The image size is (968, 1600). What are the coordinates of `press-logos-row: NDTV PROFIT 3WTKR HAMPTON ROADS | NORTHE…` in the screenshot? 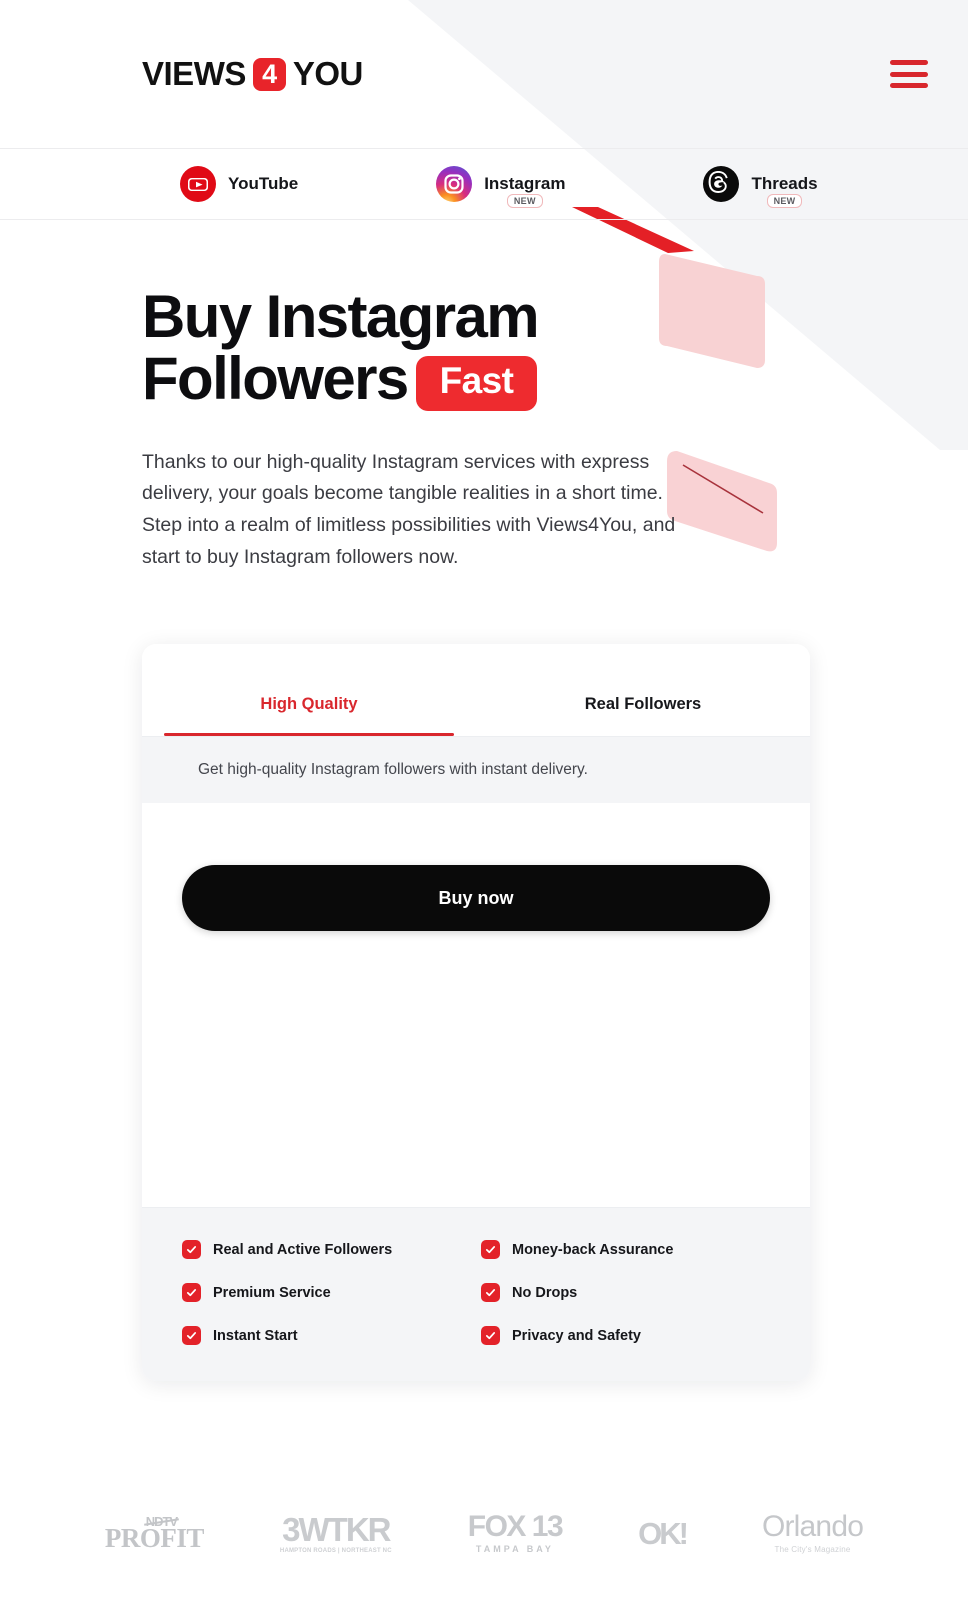 It's located at (484, 1533).